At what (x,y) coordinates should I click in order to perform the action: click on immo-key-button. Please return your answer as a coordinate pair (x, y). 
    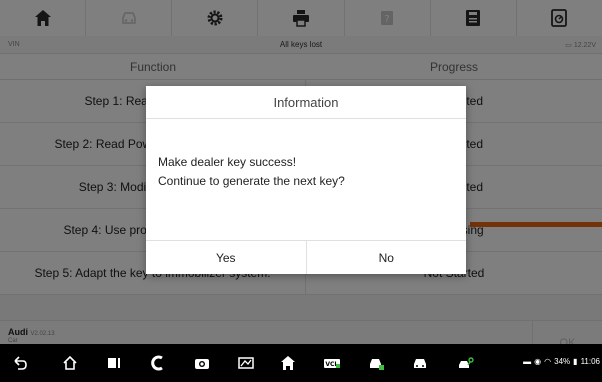
    Looking at the image, I should click on (466, 363).